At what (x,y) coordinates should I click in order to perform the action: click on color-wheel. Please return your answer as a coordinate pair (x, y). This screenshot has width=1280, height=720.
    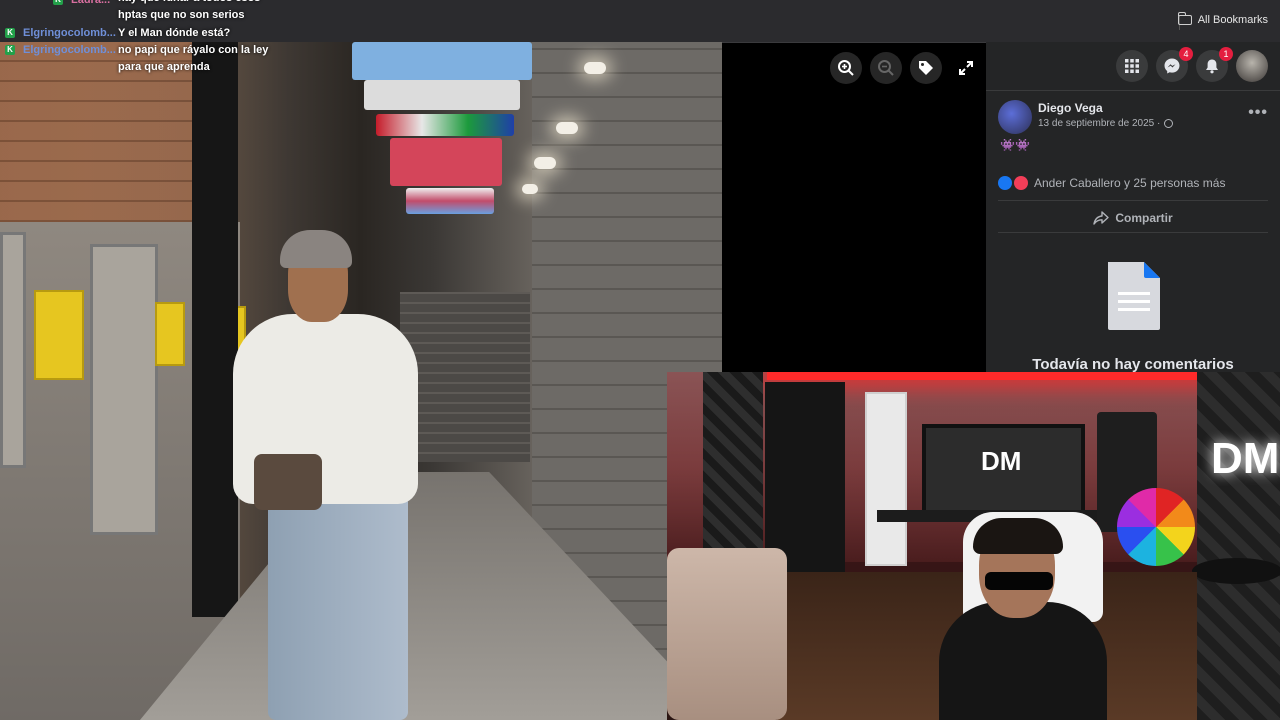
    Looking at the image, I should click on (1156, 527).